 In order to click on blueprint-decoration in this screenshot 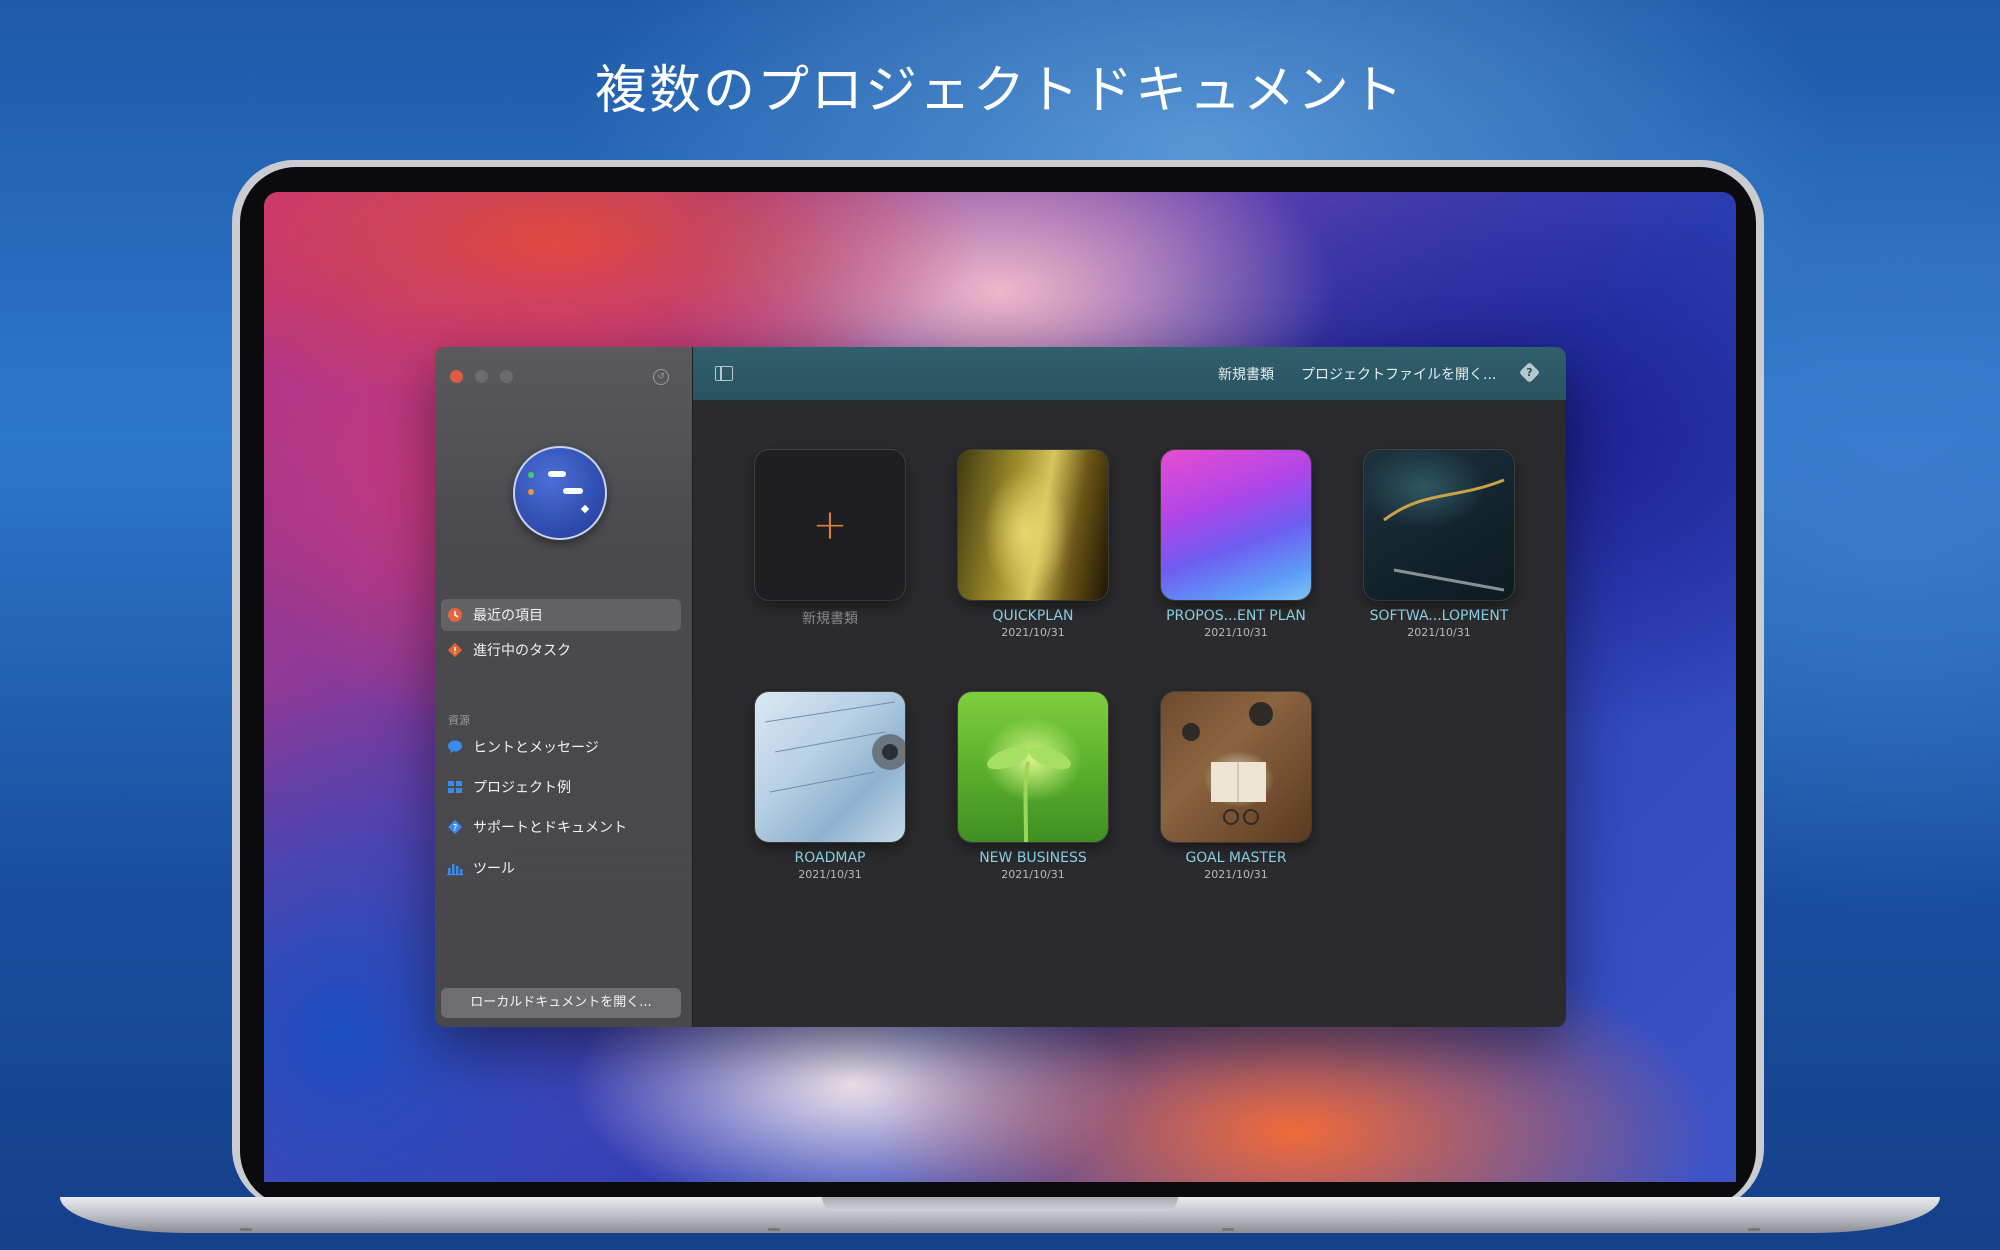, I will do `click(834, 747)`.